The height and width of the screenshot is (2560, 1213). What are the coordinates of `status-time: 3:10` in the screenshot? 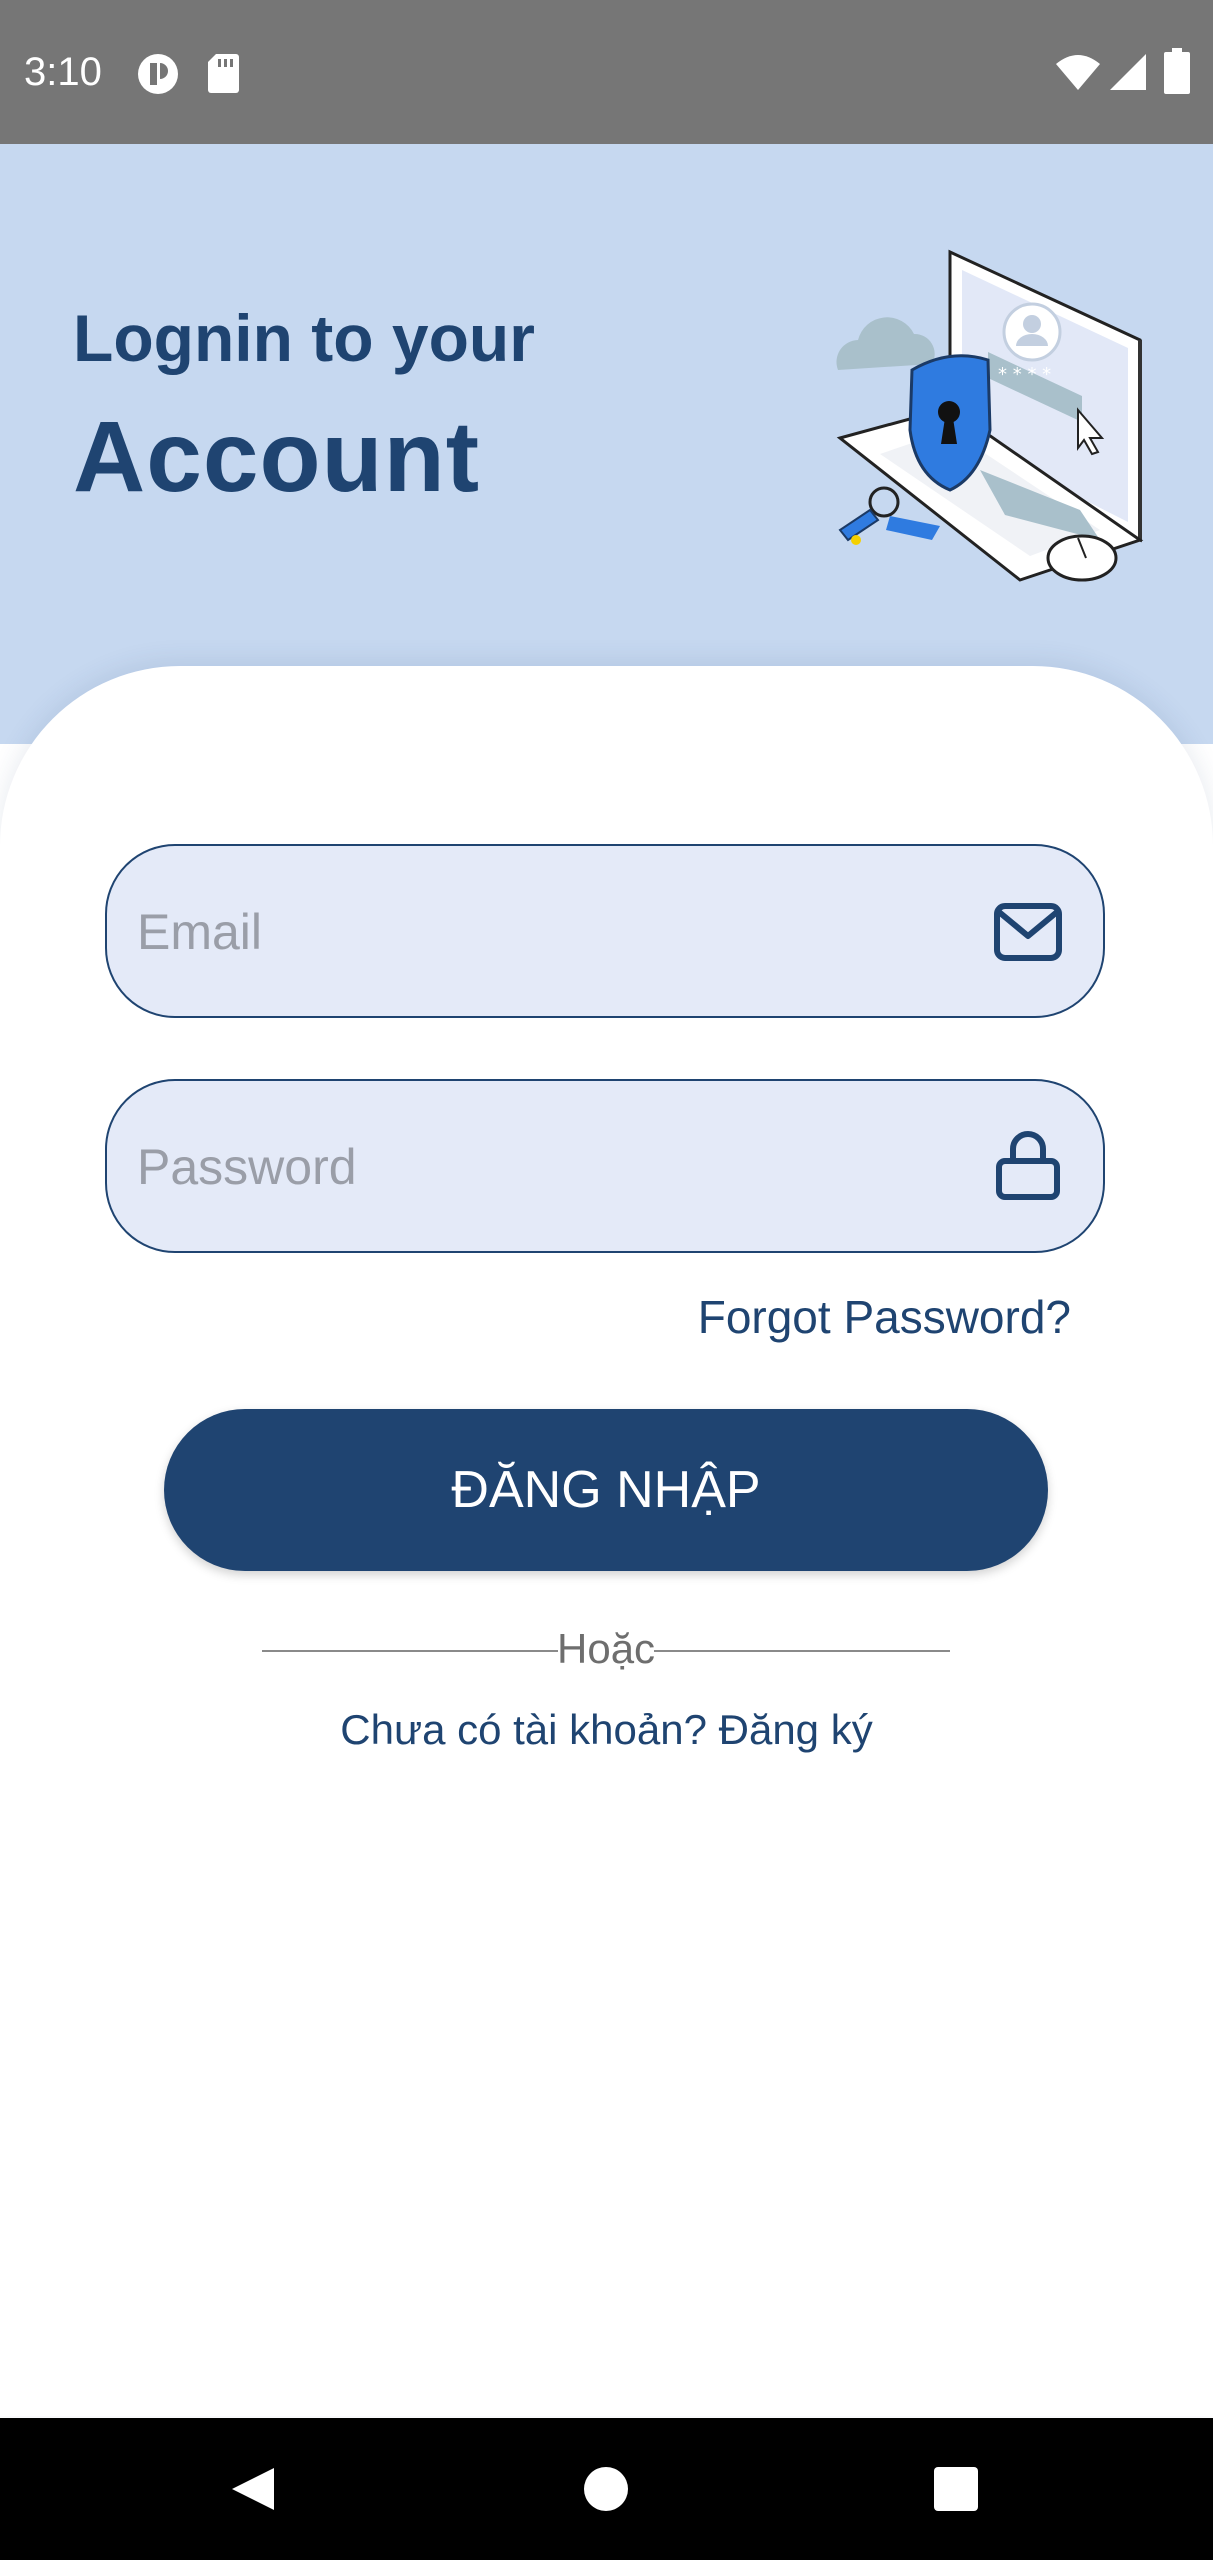 It's located at (63, 72).